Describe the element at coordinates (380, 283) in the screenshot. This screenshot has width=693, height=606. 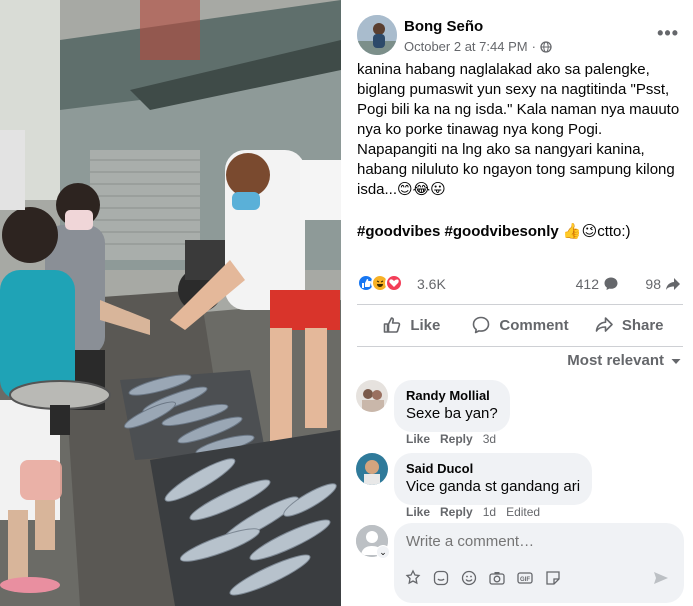
I see `reaction-icons` at that location.